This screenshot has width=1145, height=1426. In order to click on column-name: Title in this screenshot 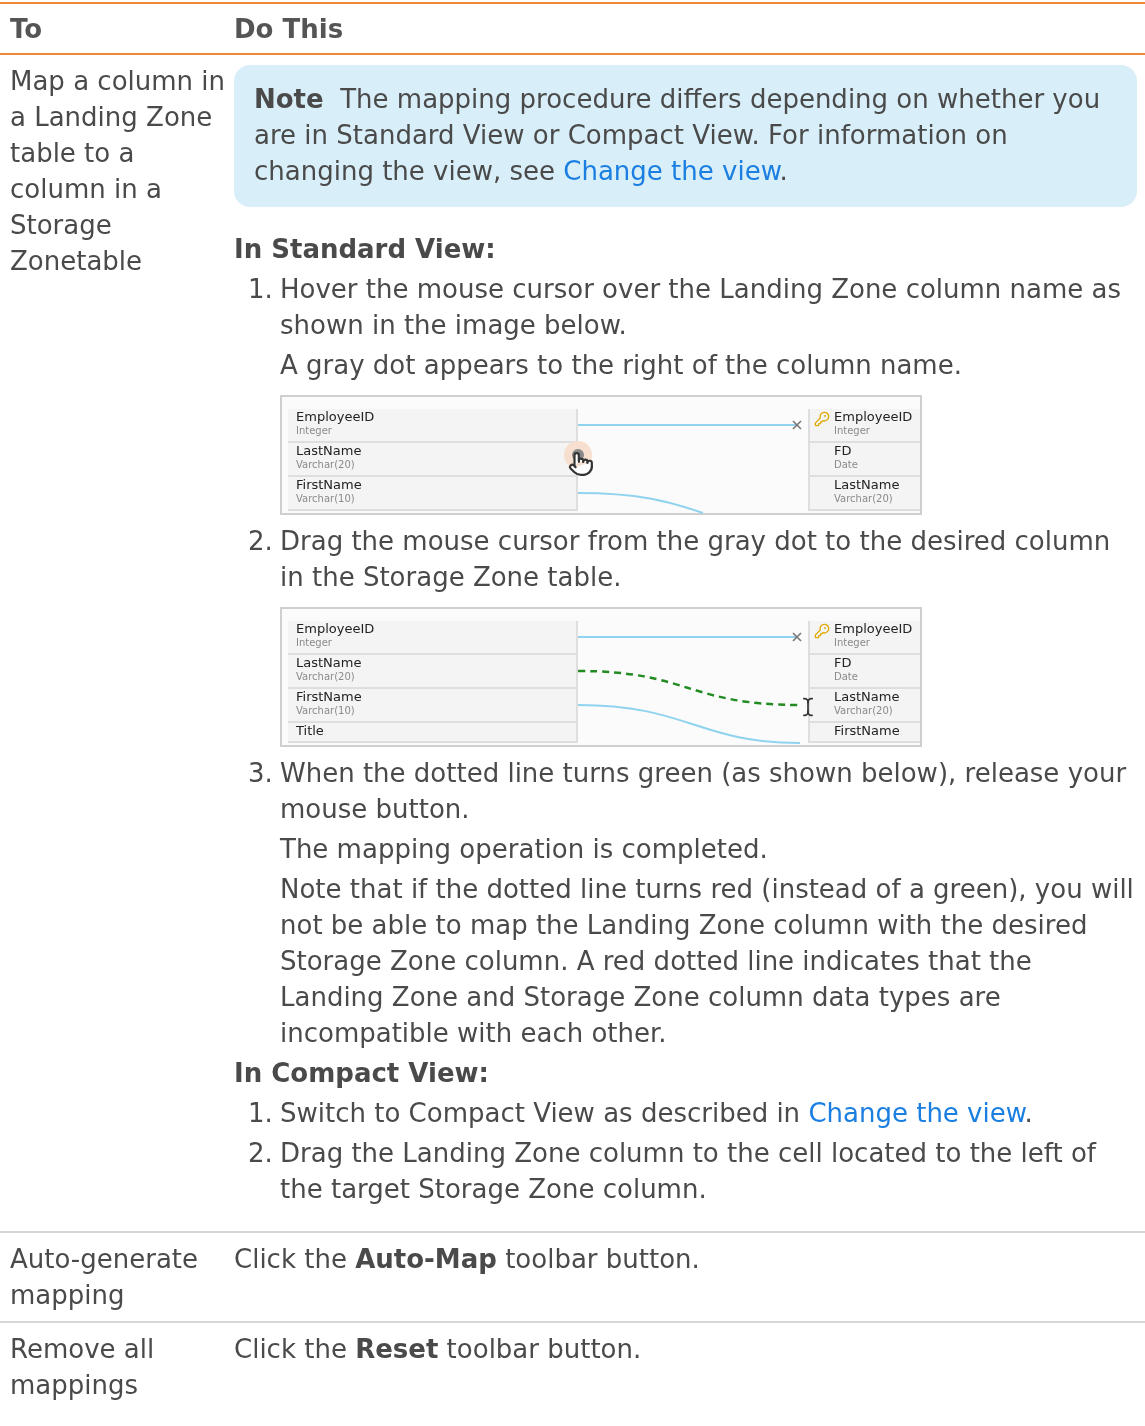, I will do `click(310, 731)`.